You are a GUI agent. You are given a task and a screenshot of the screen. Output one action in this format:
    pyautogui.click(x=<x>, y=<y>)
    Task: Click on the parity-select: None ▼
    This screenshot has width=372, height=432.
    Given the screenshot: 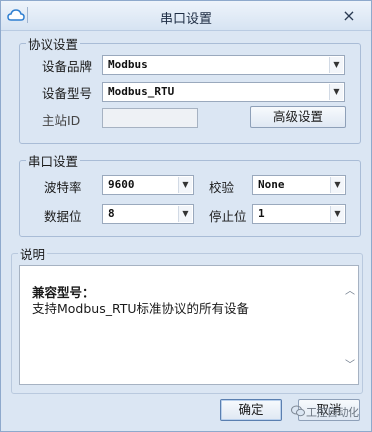 What is the action you would take?
    pyautogui.click(x=299, y=185)
    